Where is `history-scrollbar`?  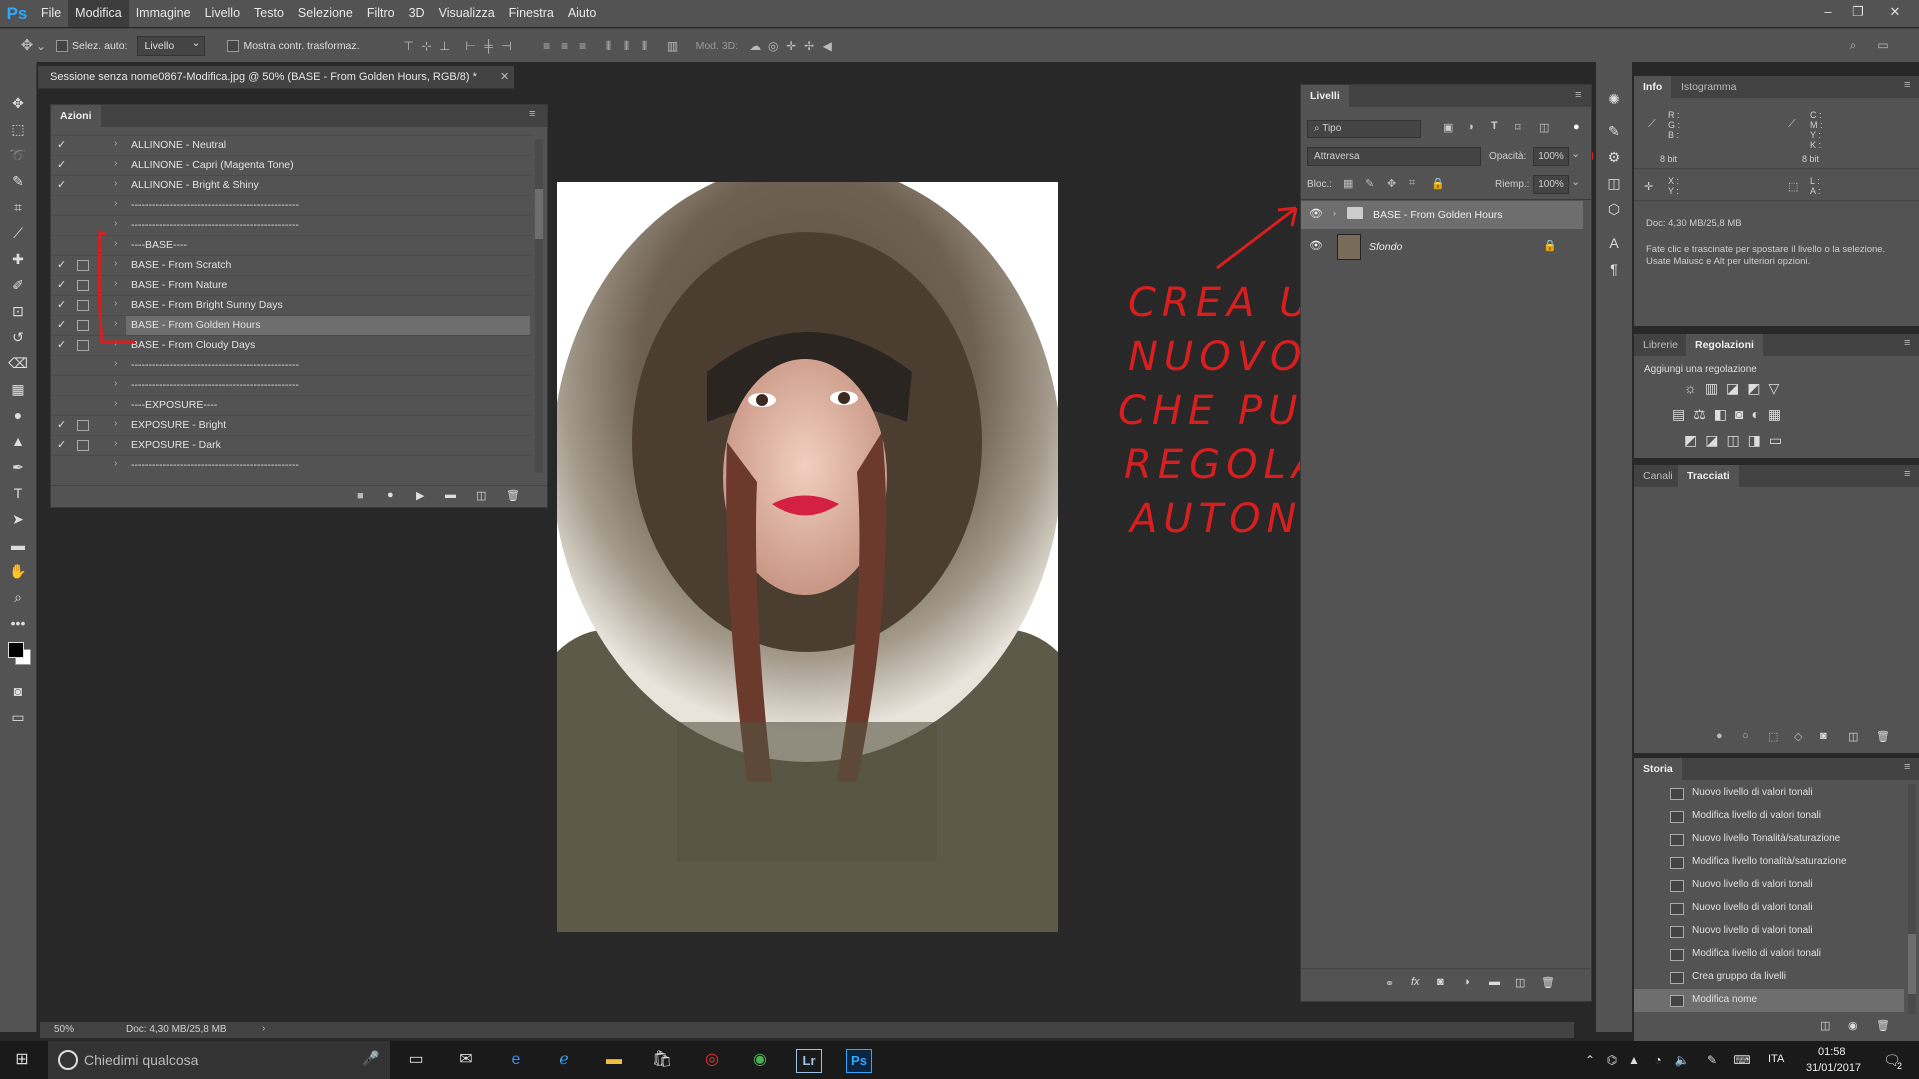
history-scrollbar is located at coordinates (1912, 899).